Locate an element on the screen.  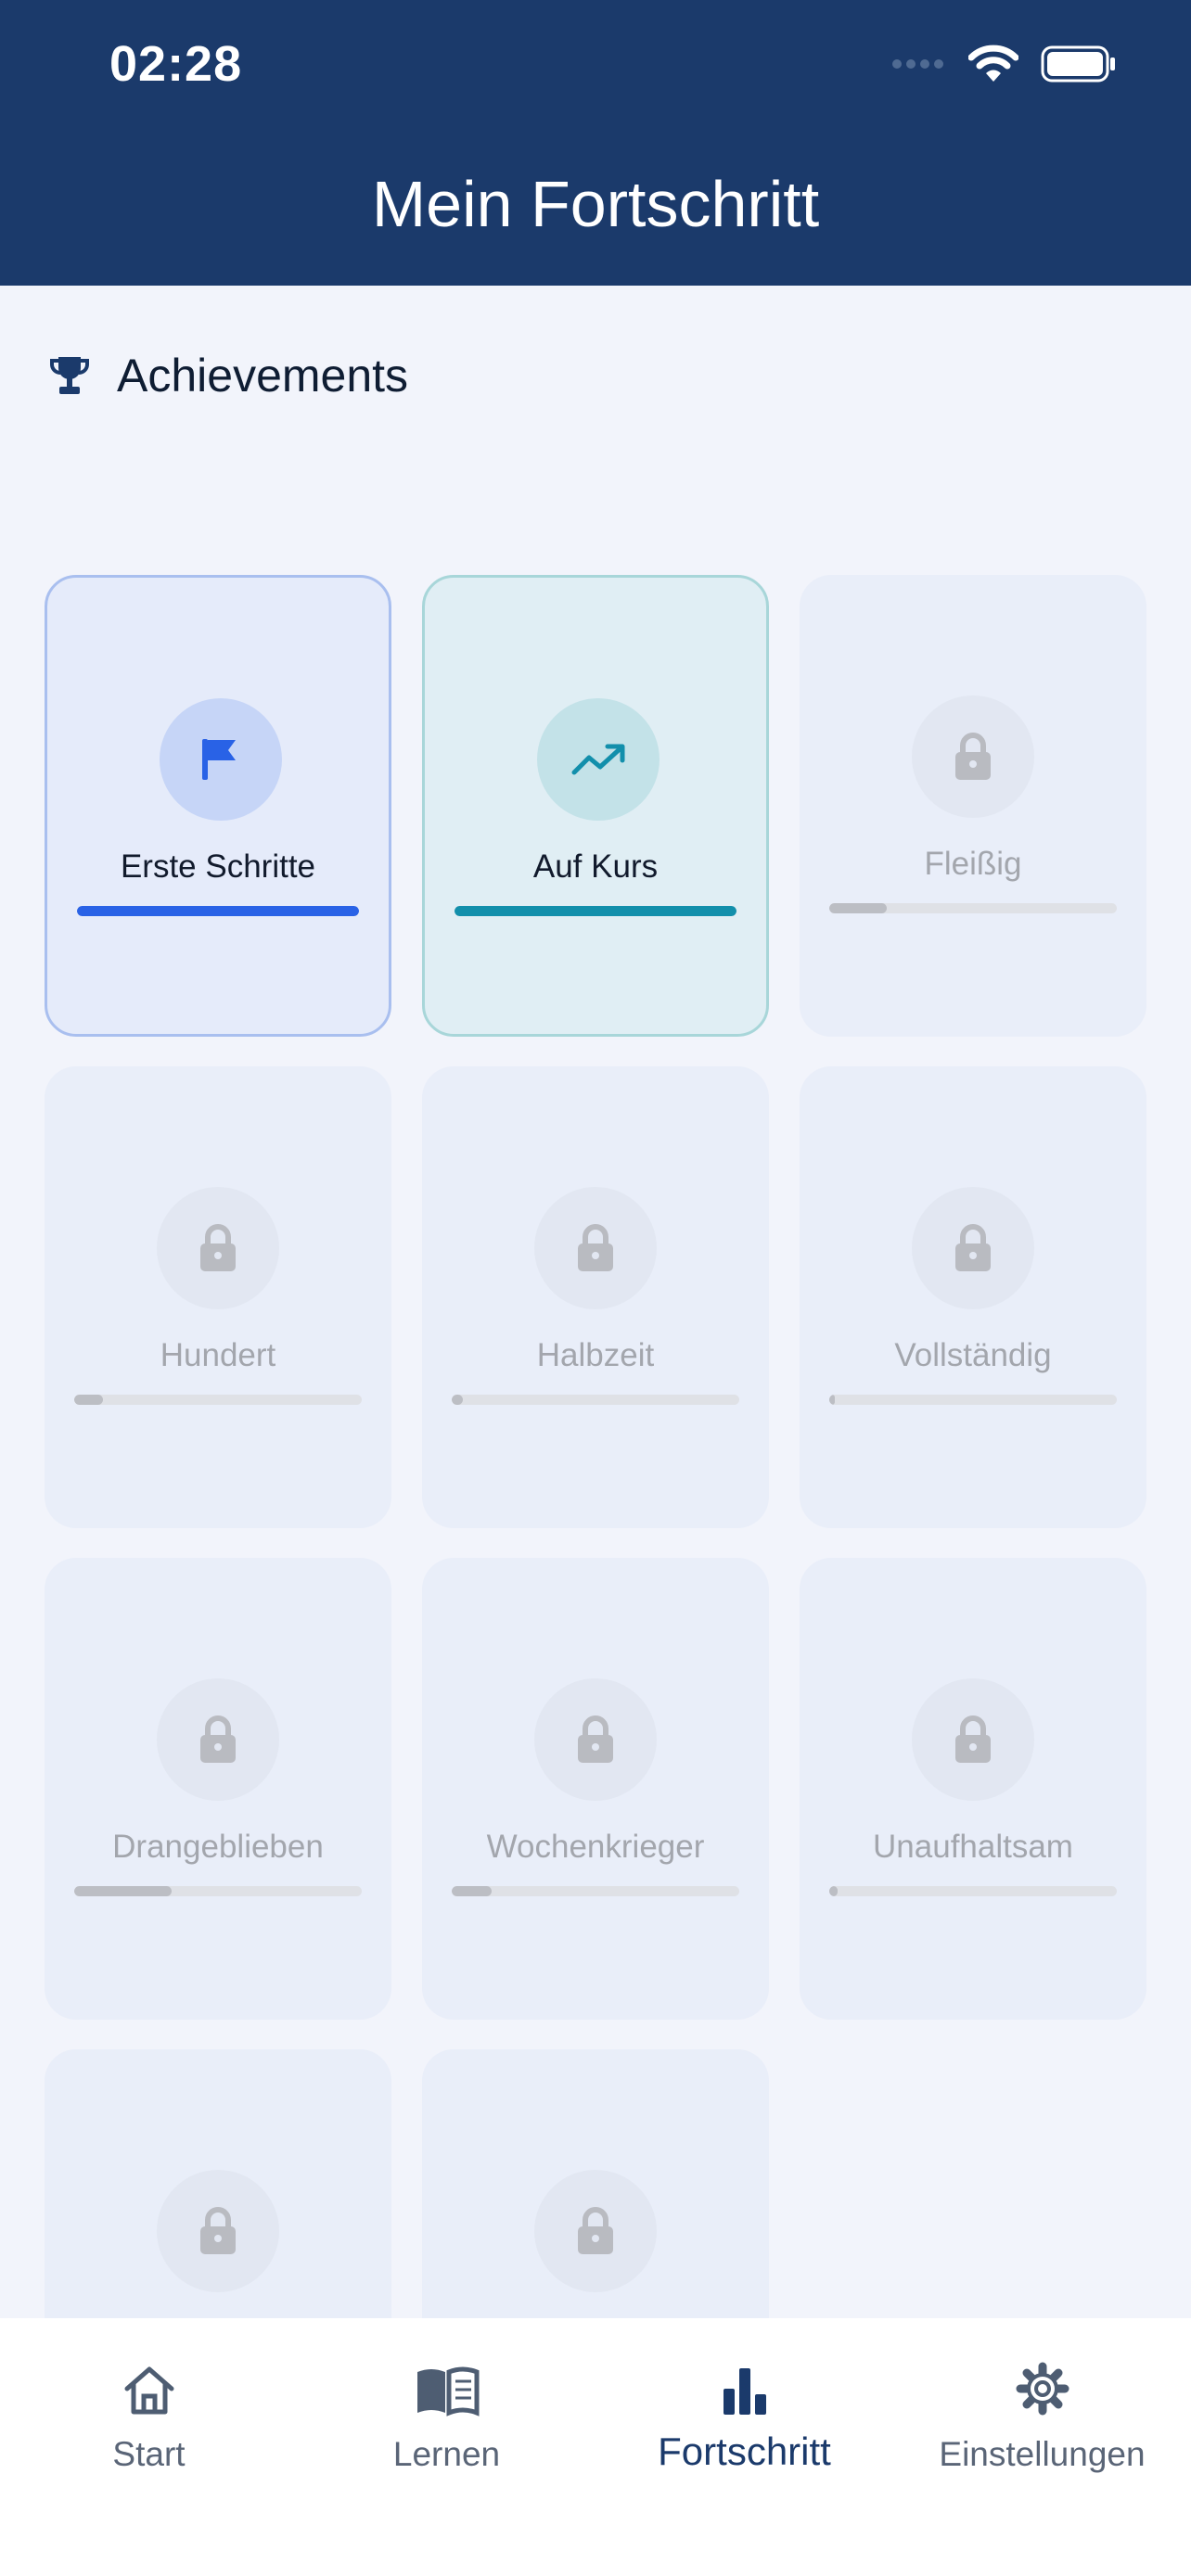
achievements-heading: Achievements is located at coordinates (229, 375).